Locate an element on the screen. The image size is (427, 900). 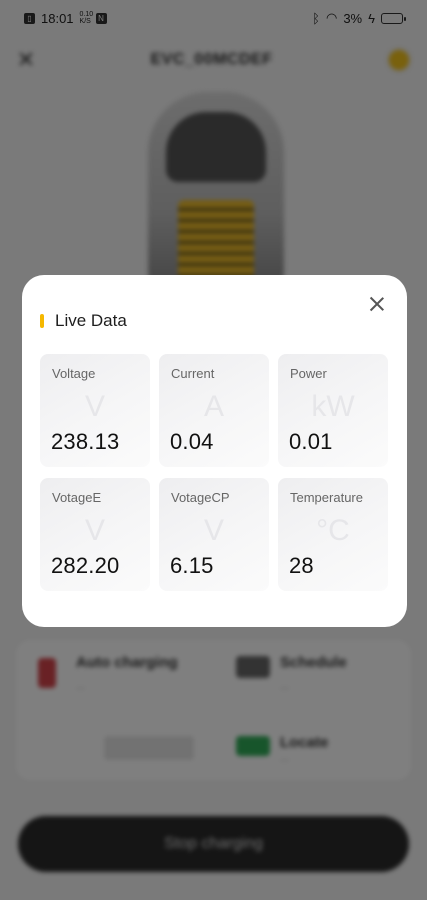
tile-label: Temperature is located at coordinates (326, 497).